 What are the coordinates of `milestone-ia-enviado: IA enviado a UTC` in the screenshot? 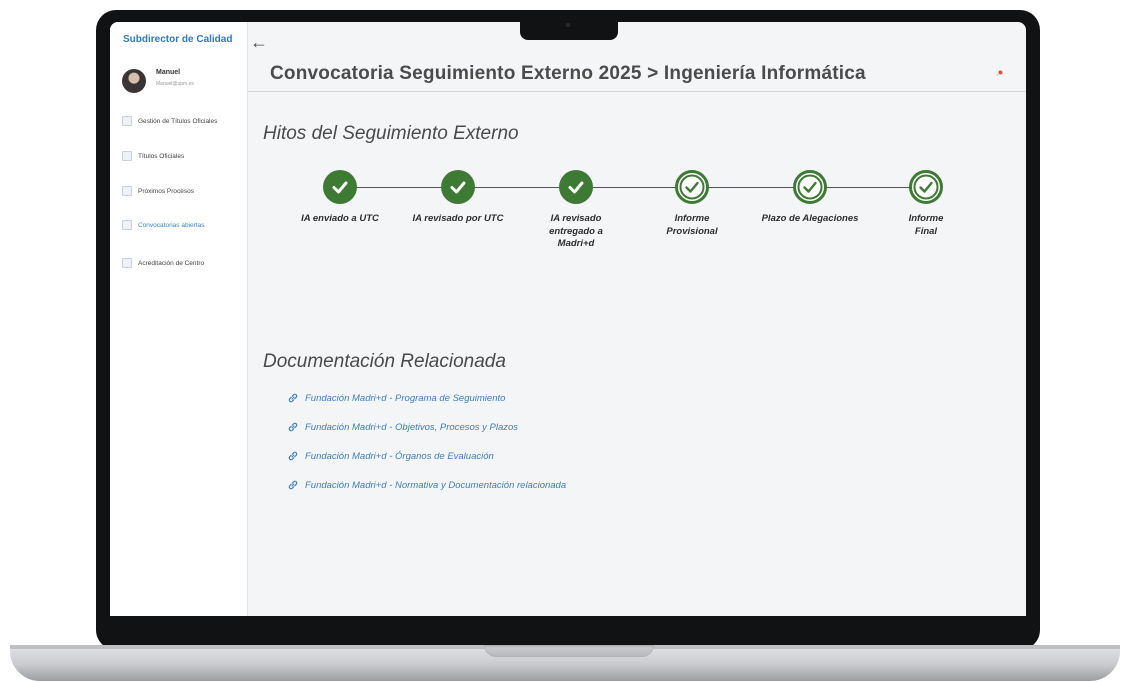 It's located at (340, 198).